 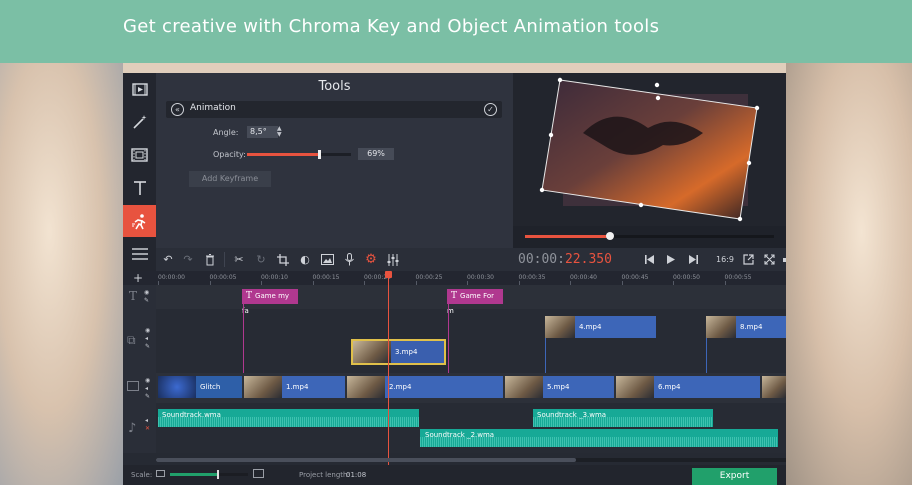 What do you see at coordinates (288, 422) in the screenshot?
I see `audio-waveform` at bounding box center [288, 422].